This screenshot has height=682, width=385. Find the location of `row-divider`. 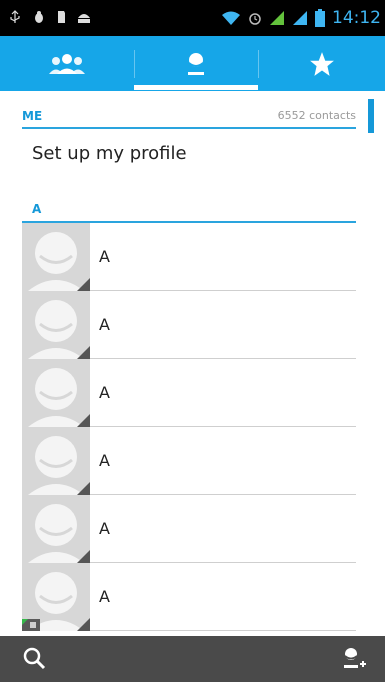

row-divider is located at coordinates (223, 630).